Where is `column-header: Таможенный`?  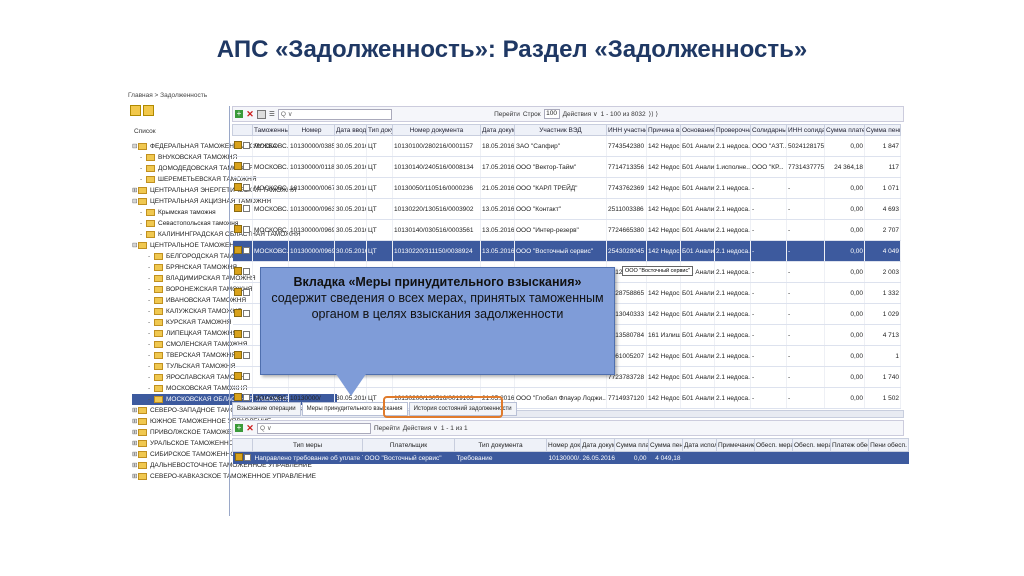
column-header: Таможенный is located at coordinates (270, 130).